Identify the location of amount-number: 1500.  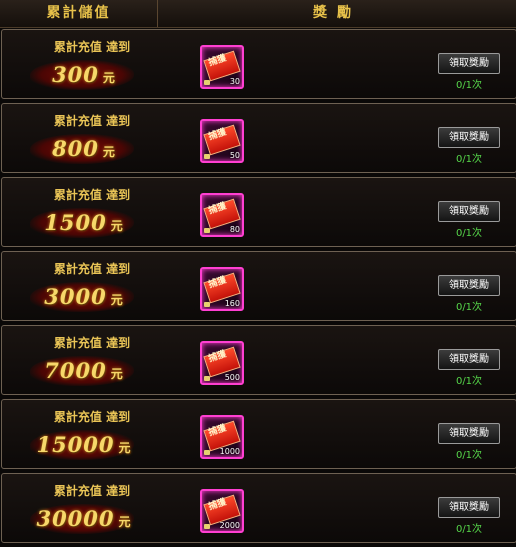
(75, 222).